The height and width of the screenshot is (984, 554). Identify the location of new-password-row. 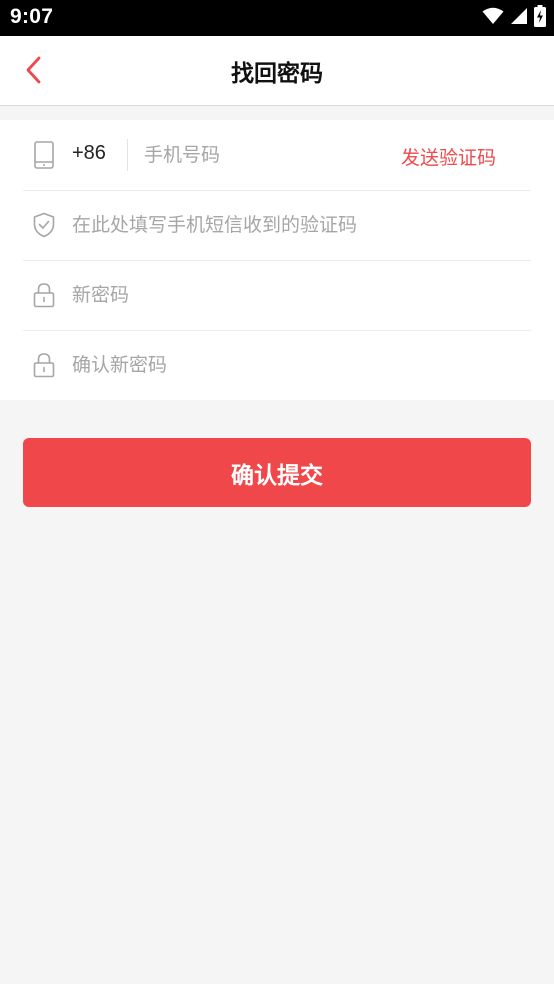
(277, 295).